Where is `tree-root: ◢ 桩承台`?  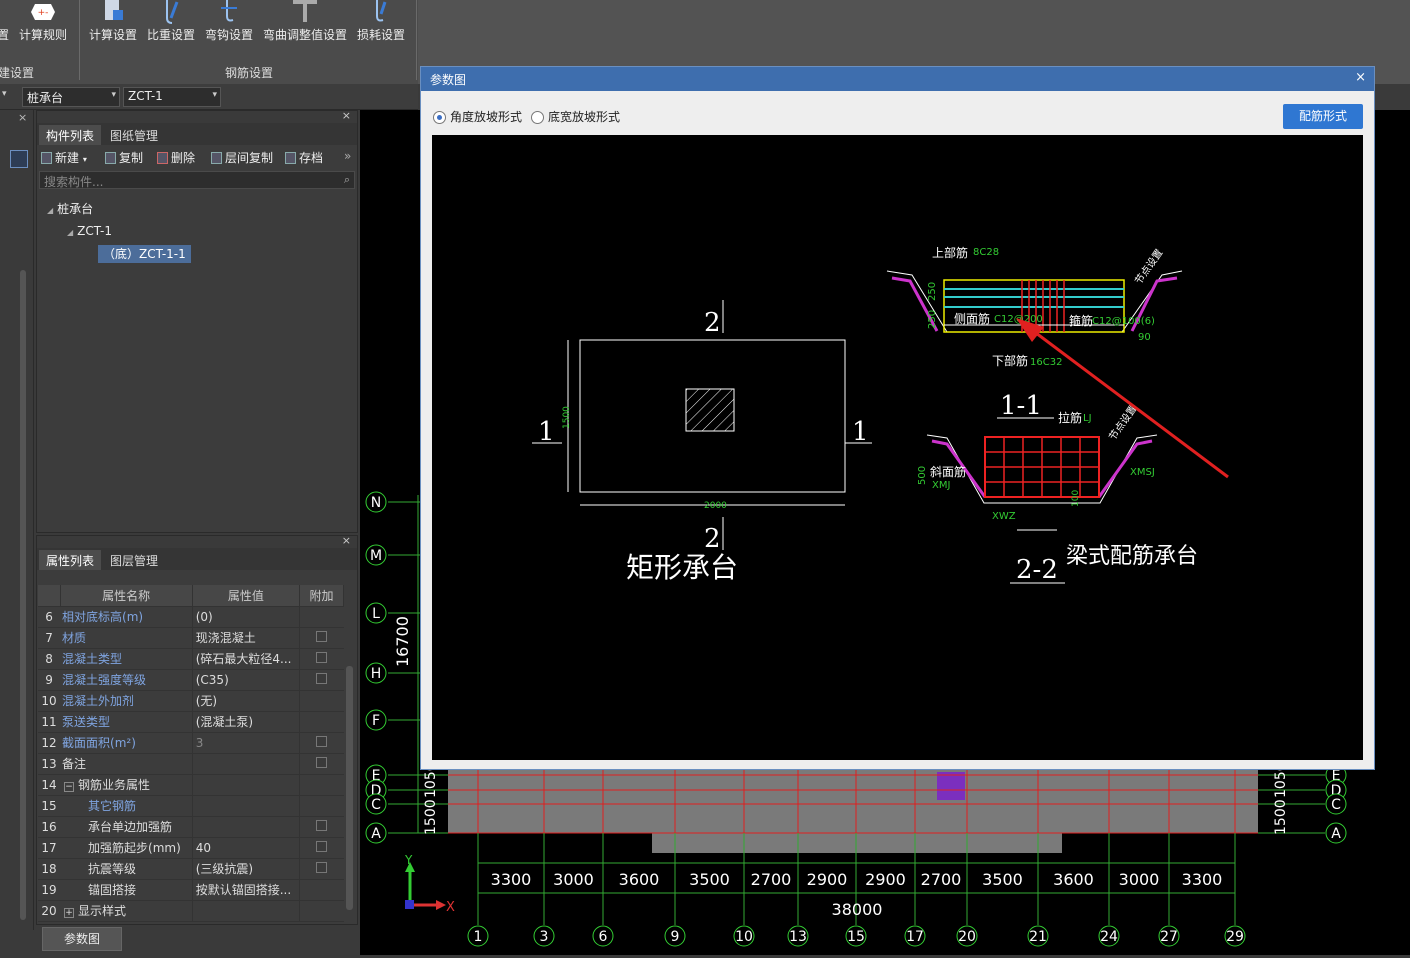 tree-root: ◢ 桩承台 is located at coordinates (70, 208).